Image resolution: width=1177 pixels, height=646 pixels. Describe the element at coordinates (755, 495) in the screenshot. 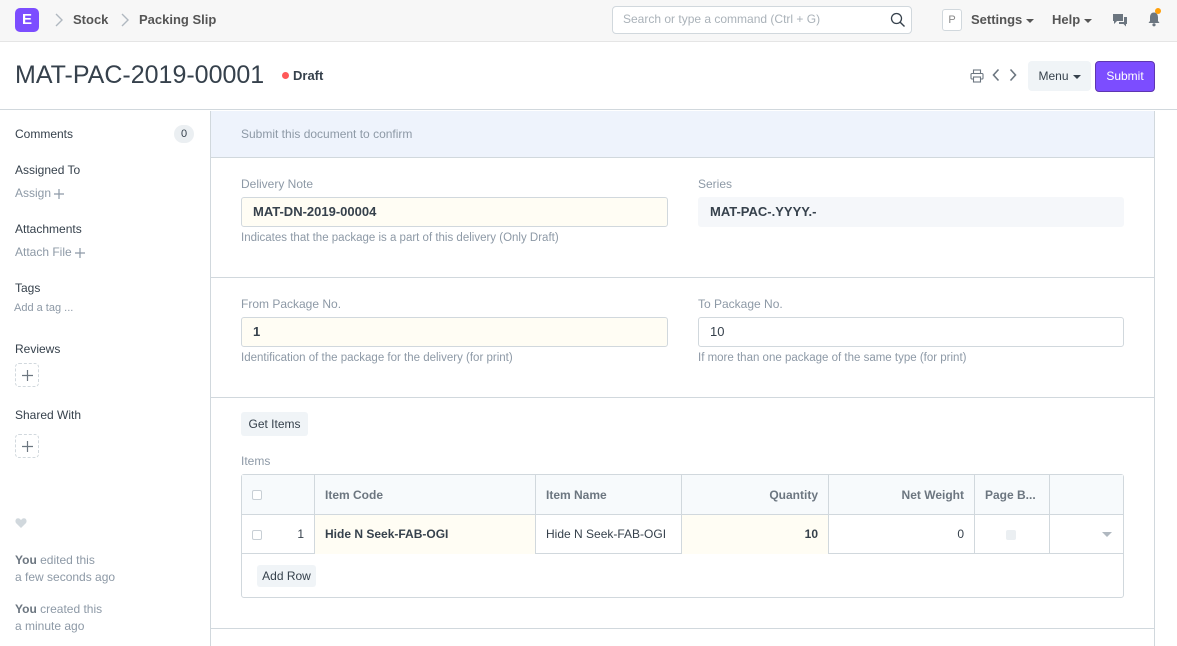

I see `column-header-quantity: Quantity` at that location.